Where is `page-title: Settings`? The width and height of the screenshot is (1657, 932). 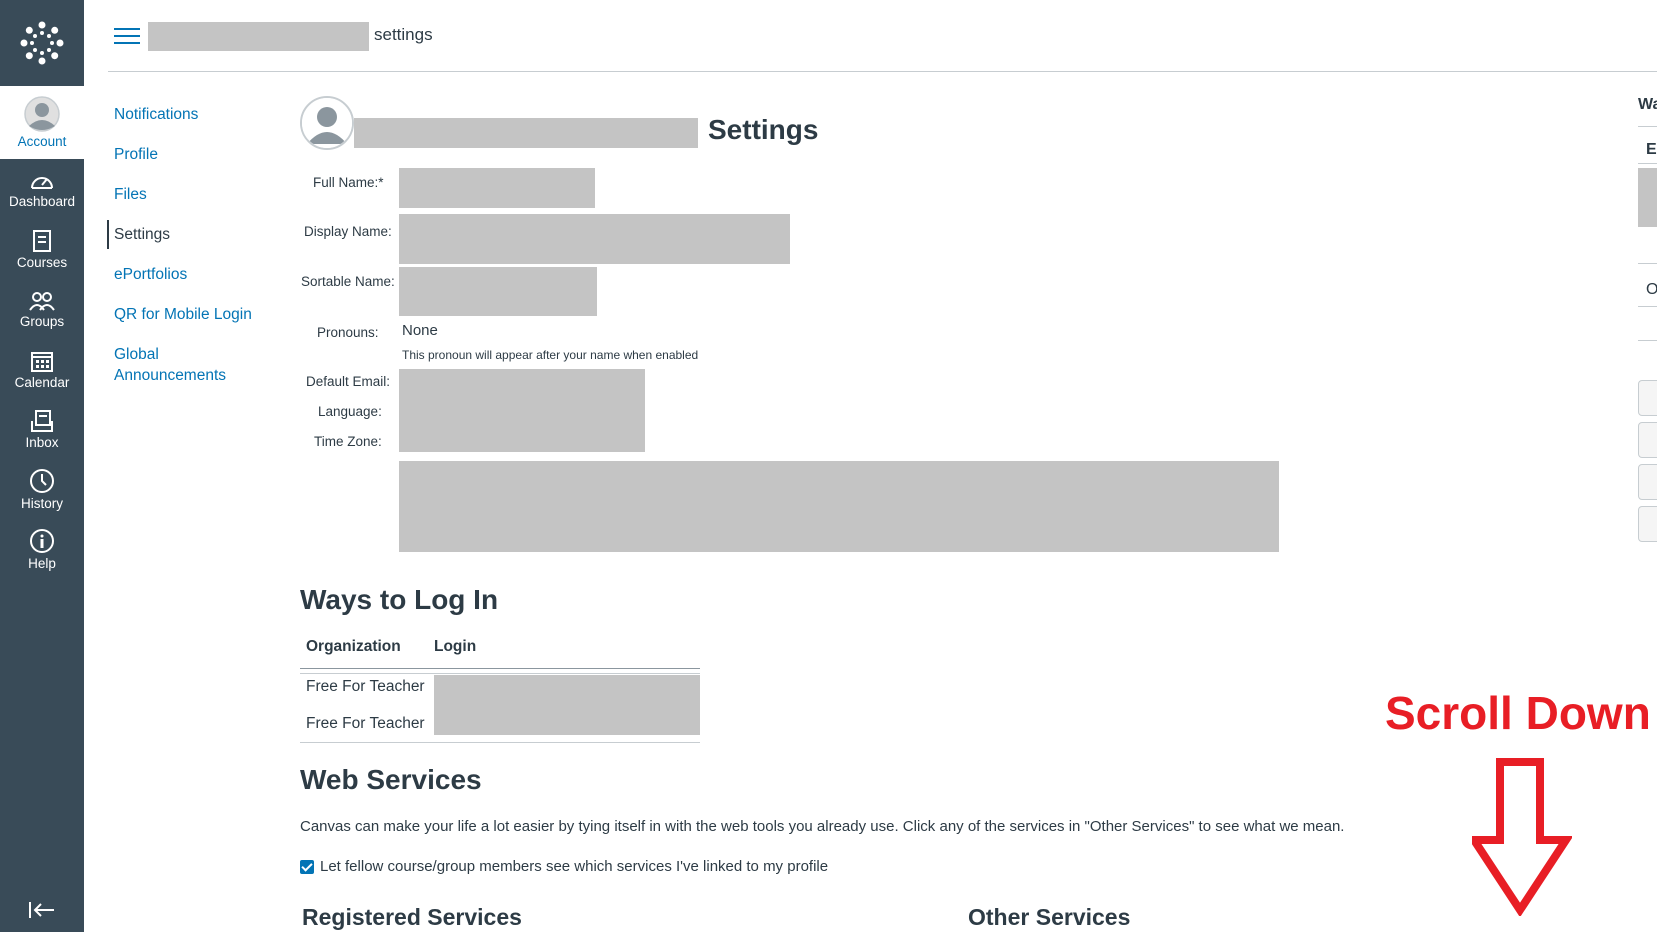 page-title: Settings is located at coordinates (763, 129).